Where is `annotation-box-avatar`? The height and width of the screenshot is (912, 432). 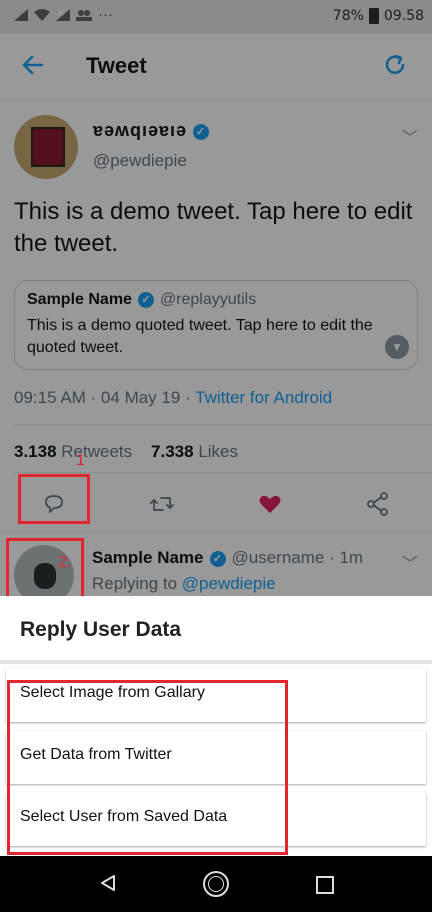 annotation-box-avatar is located at coordinates (45, 569).